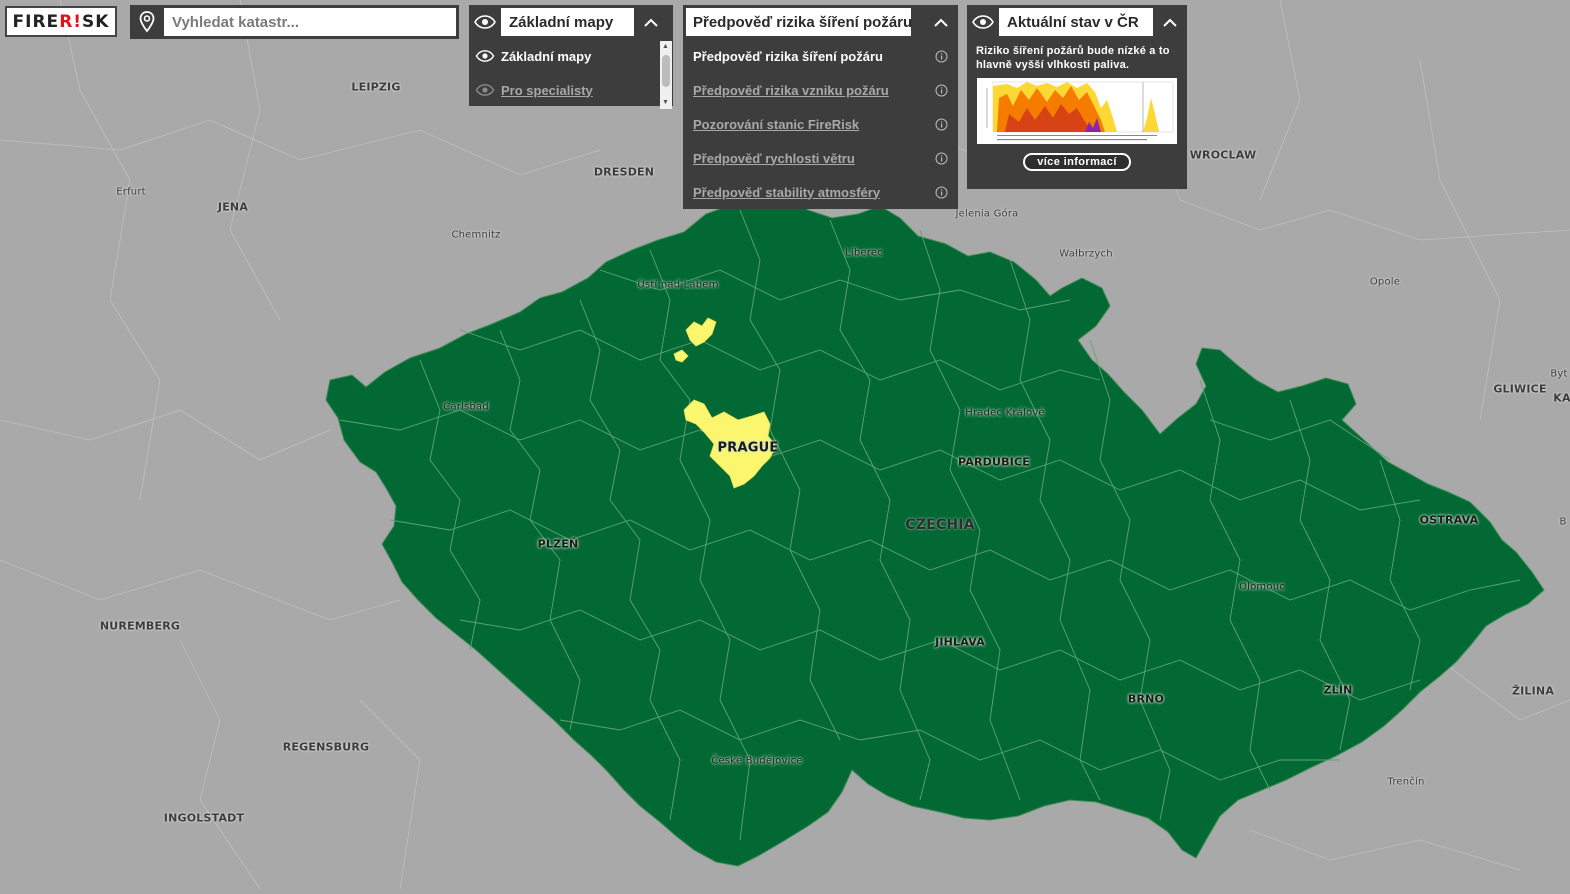  What do you see at coordinates (799, 22) in the screenshot?
I see `layers-title: Předpověď rizika šíření požáru` at bounding box center [799, 22].